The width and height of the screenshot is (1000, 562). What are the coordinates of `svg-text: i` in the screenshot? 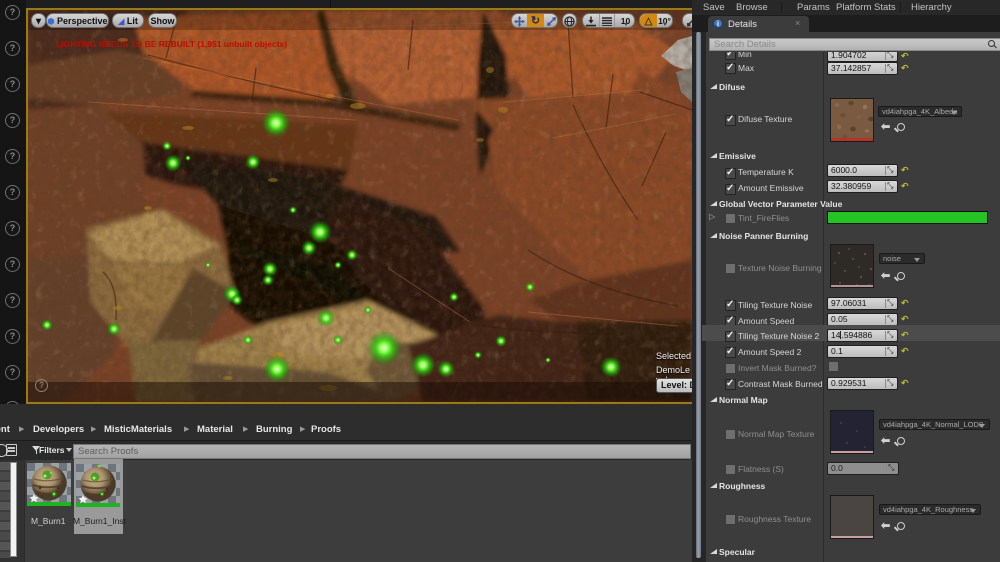 It's located at (718, 24).